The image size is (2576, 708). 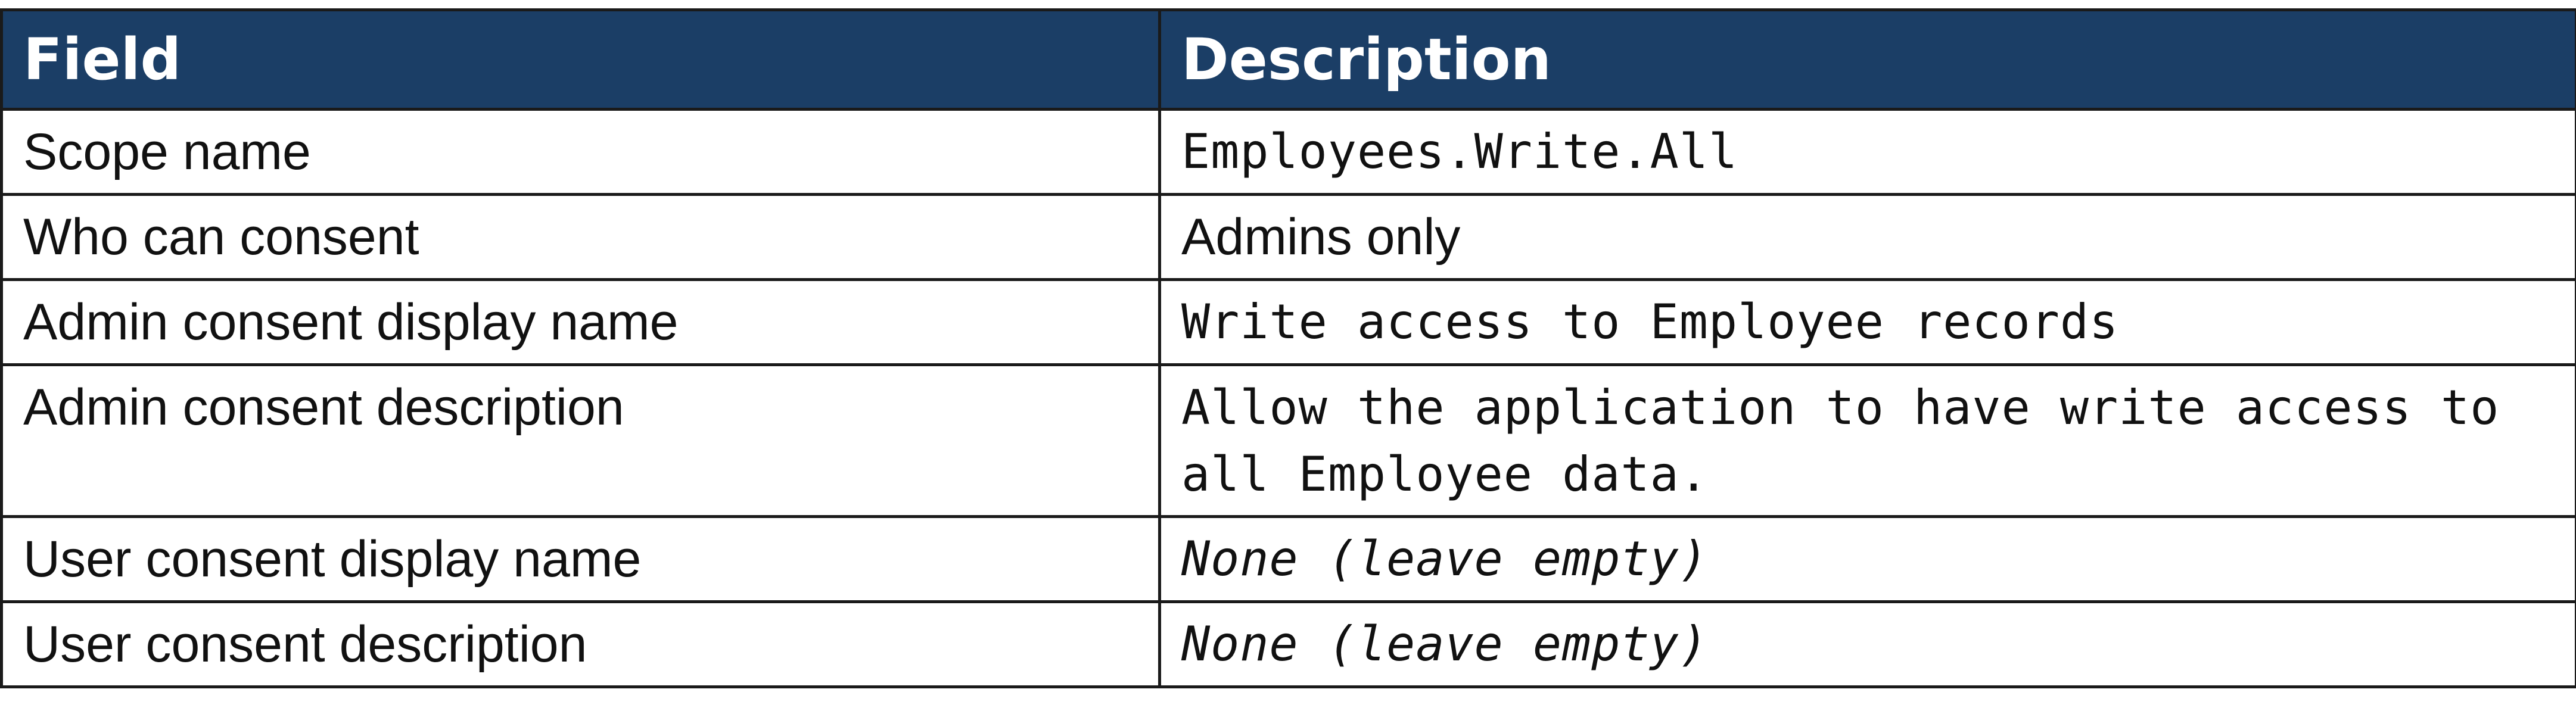 What do you see at coordinates (580, 237) in the screenshot?
I see `field-cell: Who can consent` at bounding box center [580, 237].